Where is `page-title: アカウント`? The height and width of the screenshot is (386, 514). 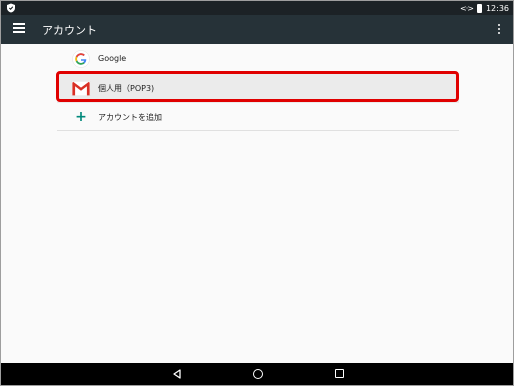 page-title: アカウント is located at coordinates (69, 30).